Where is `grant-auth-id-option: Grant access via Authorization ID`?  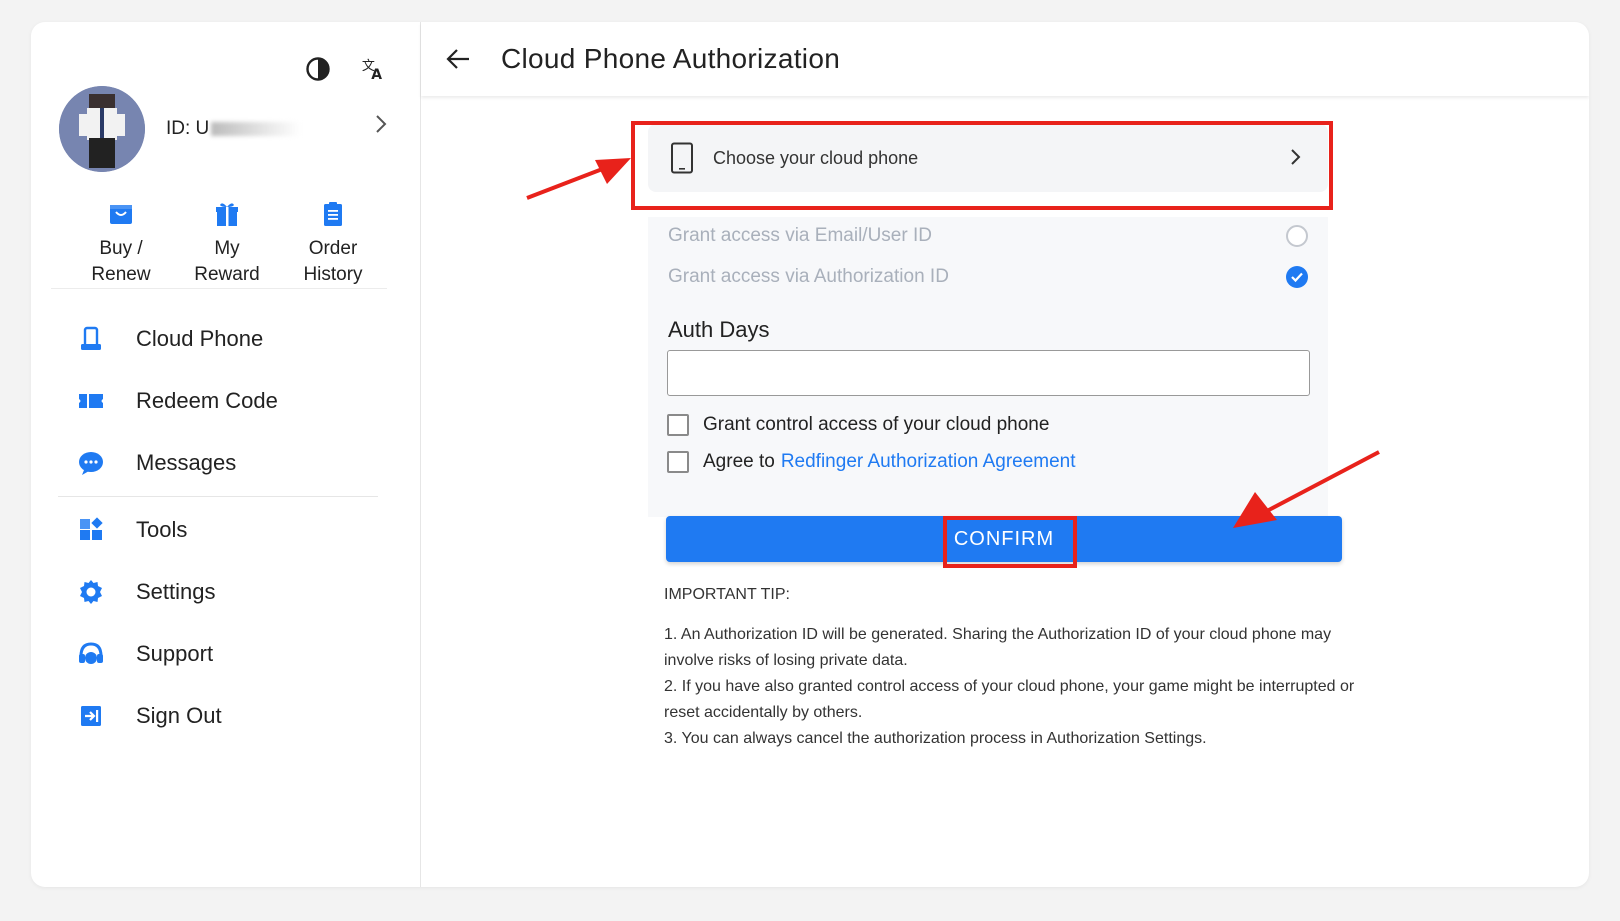 grant-auth-id-option: Grant access via Authorization ID is located at coordinates (988, 277).